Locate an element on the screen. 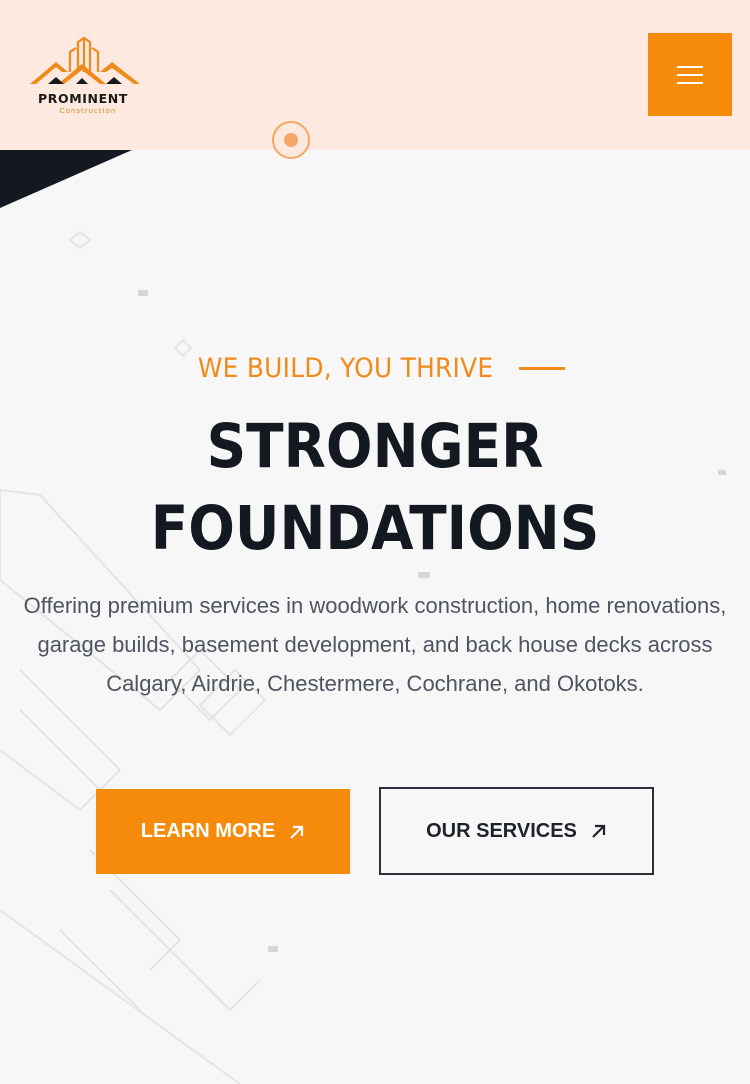  decorative-dot-icon is located at coordinates (291, 140).